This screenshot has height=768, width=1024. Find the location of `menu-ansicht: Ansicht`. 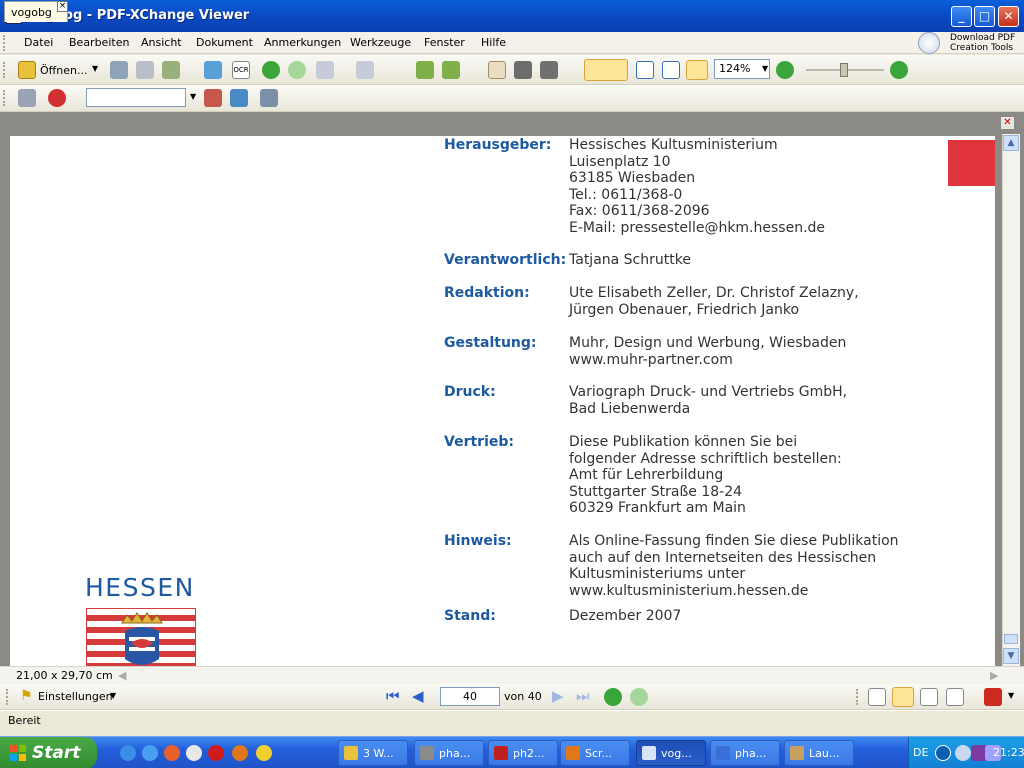

menu-ansicht: Ansicht is located at coordinates (161, 42).